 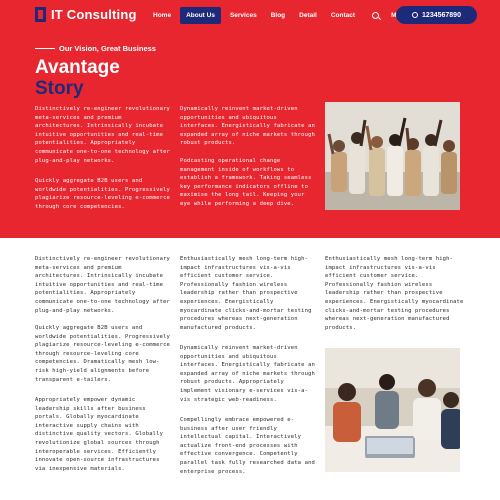 What do you see at coordinates (40, 14) in the screenshot?
I see `logo-mark-icon` at bounding box center [40, 14].